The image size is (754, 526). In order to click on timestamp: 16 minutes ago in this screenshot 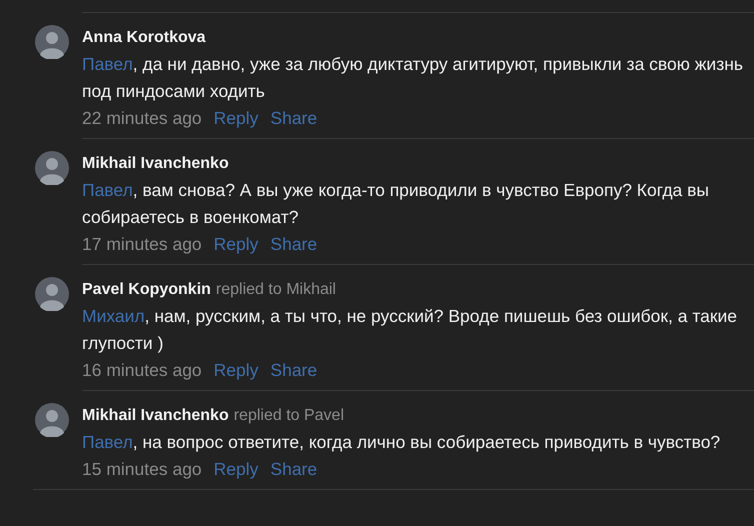, I will do `click(142, 370)`.